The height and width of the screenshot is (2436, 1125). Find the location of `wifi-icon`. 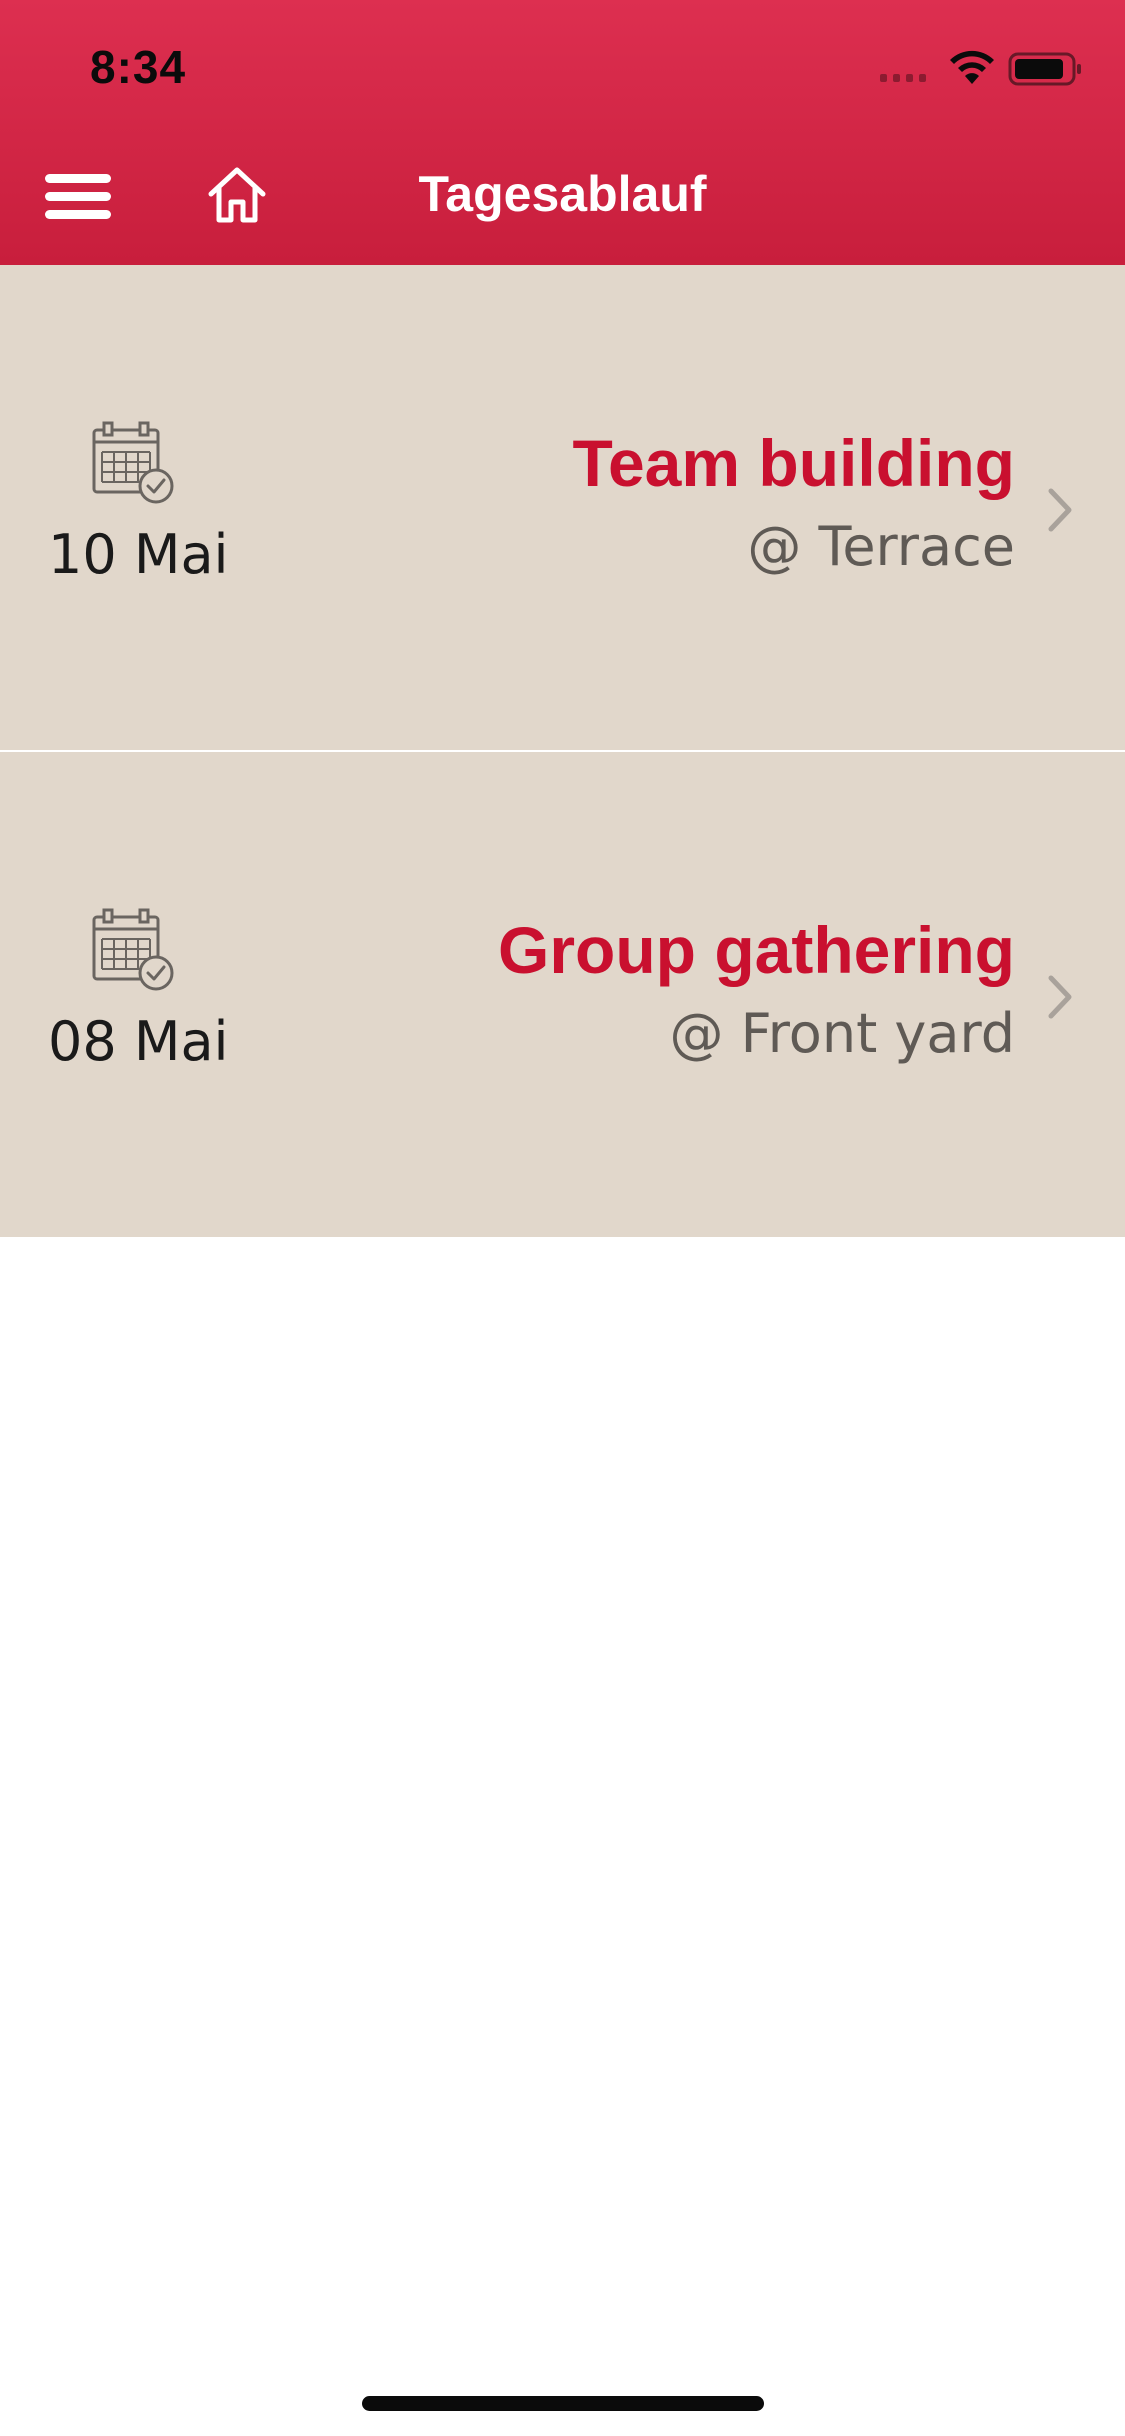

wifi-icon is located at coordinates (972, 67).